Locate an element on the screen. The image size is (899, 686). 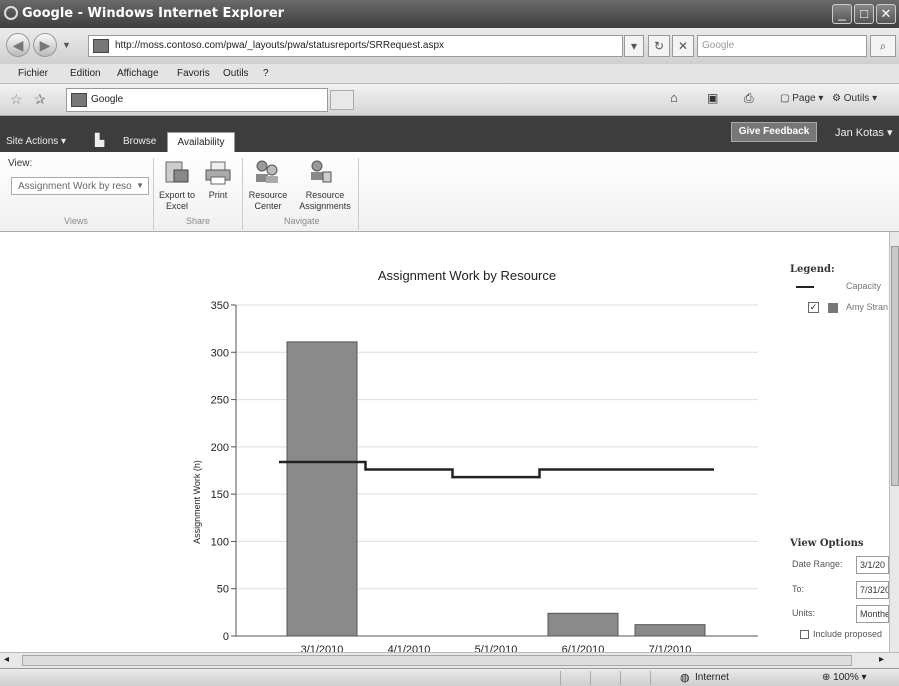
to-date-input: 7/31/20 is located at coordinates (872, 590).